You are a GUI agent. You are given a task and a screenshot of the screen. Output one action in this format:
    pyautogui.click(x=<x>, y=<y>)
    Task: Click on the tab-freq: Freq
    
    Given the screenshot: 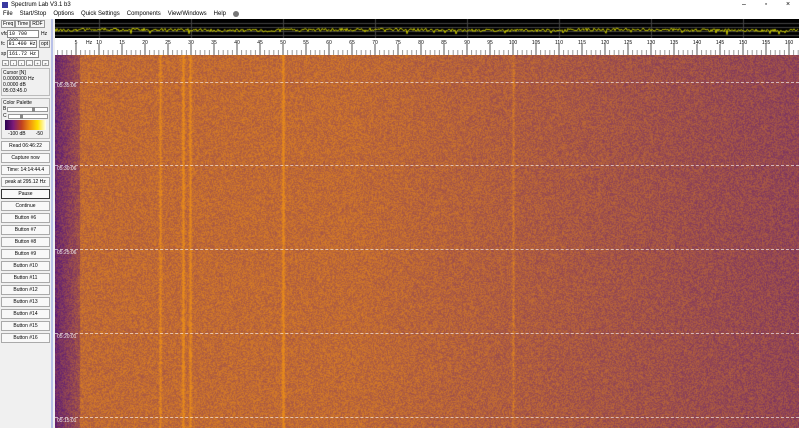 What is the action you would take?
    pyautogui.click(x=8, y=24)
    